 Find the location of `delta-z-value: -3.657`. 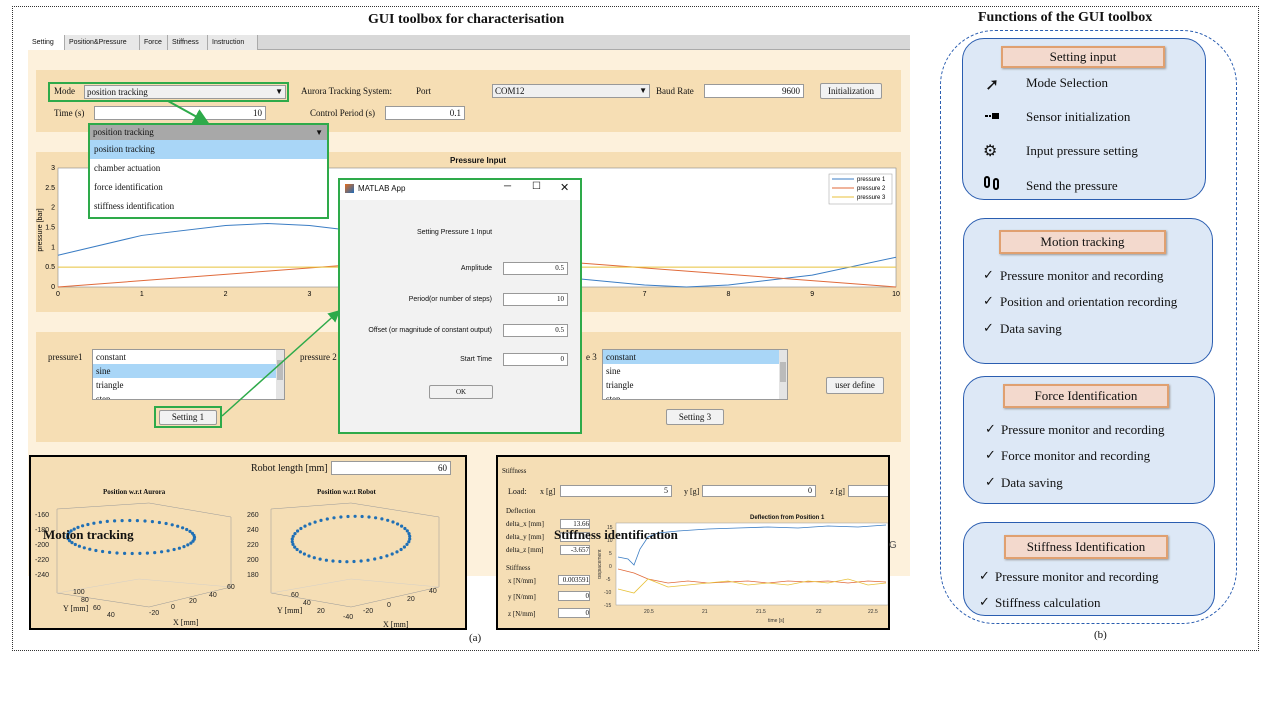

delta-z-value: -3.657 is located at coordinates (575, 550).